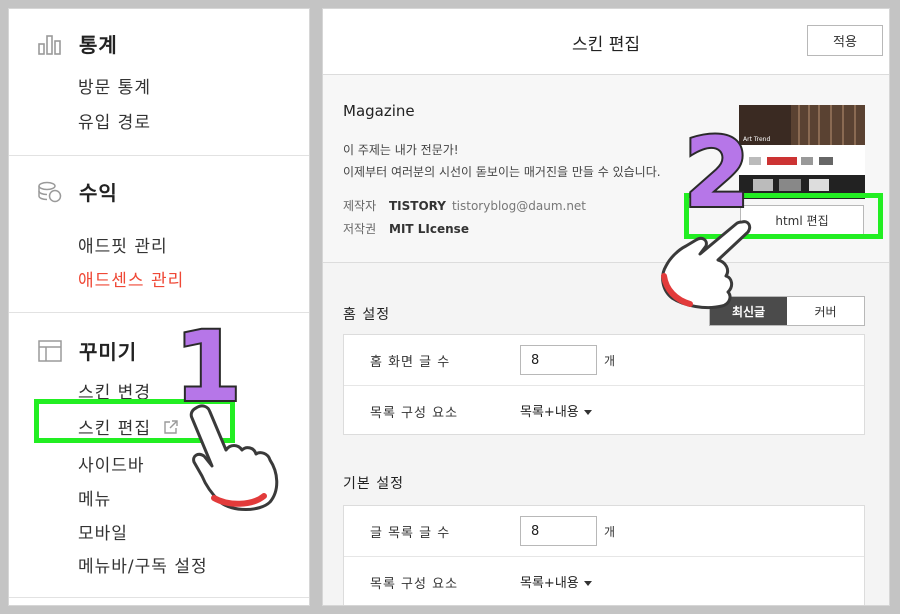  What do you see at coordinates (108, 352) in the screenshot?
I see `sidebar-group-title: 꾸미기` at bounding box center [108, 352].